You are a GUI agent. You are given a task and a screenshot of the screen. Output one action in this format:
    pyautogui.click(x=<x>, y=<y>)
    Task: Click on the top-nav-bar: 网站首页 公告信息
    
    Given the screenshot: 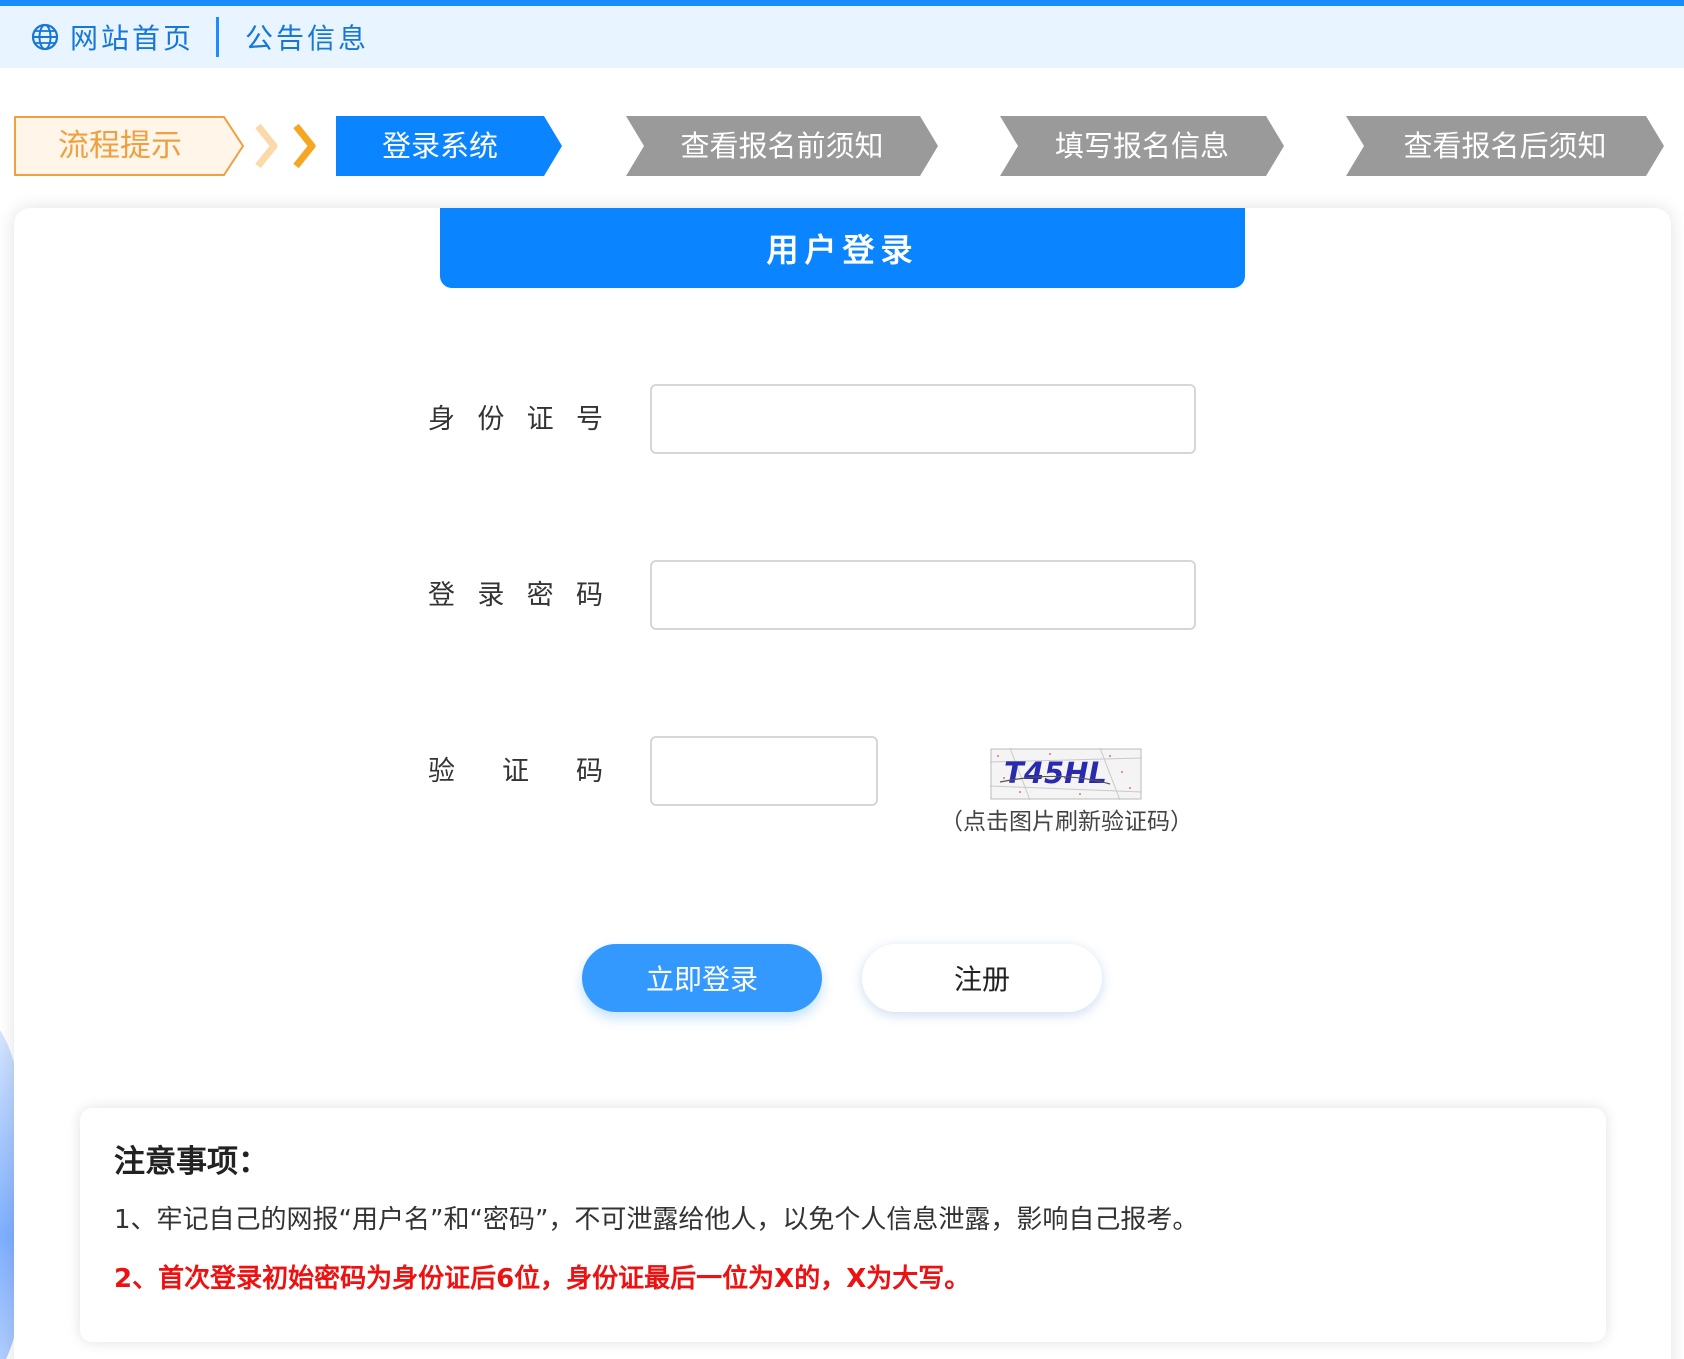 What is the action you would take?
    pyautogui.click(x=842, y=37)
    